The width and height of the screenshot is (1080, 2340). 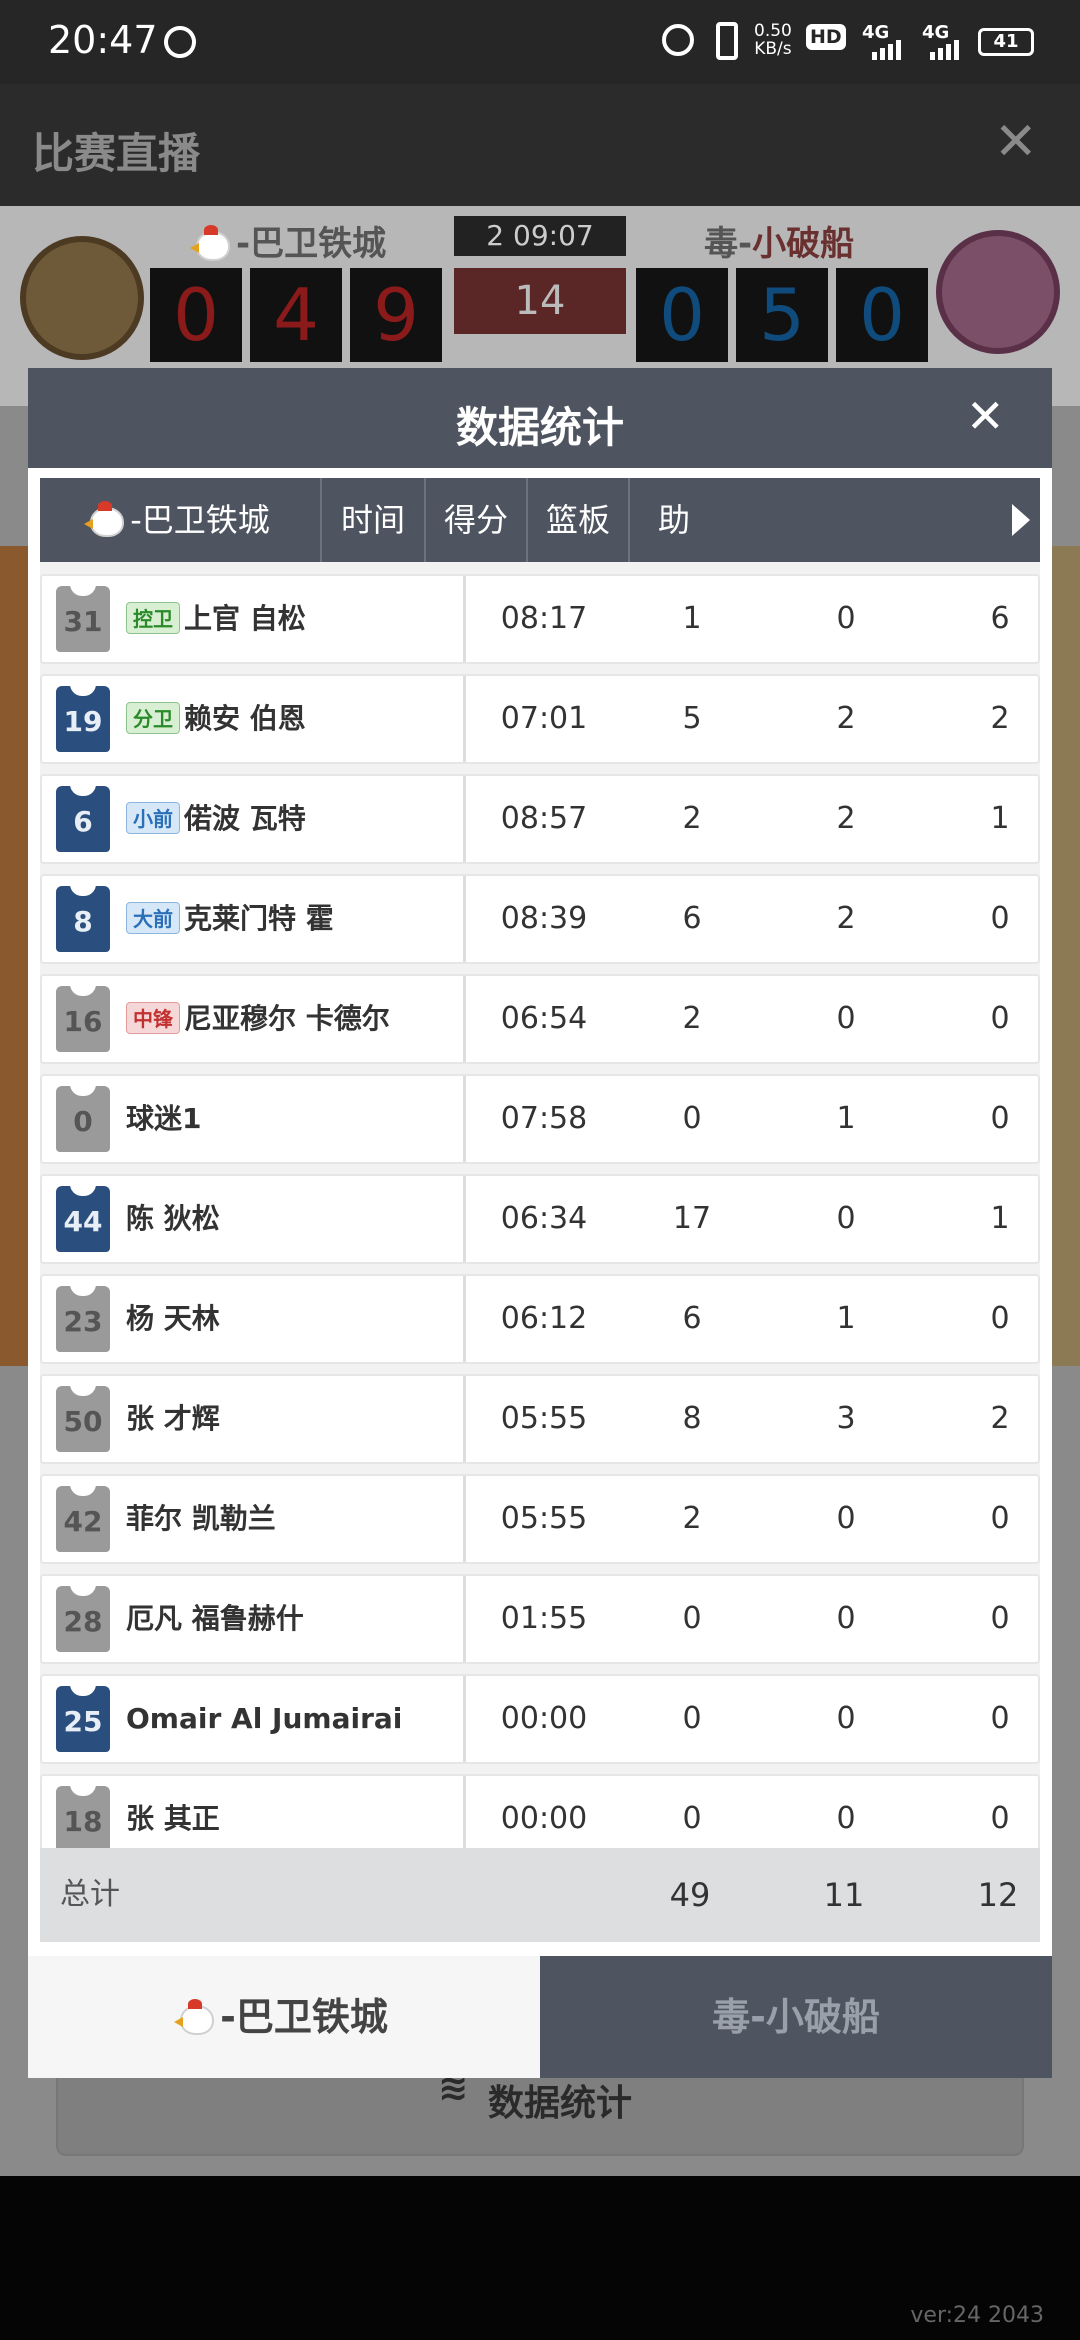 I want to click on vibrate-icon, so click(x=727, y=41).